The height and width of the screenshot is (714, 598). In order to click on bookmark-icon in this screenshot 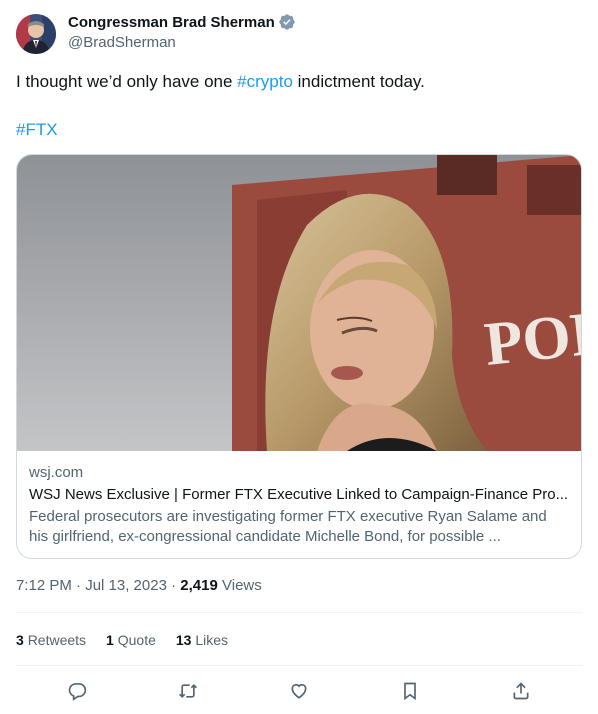, I will do `click(410, 691)`.